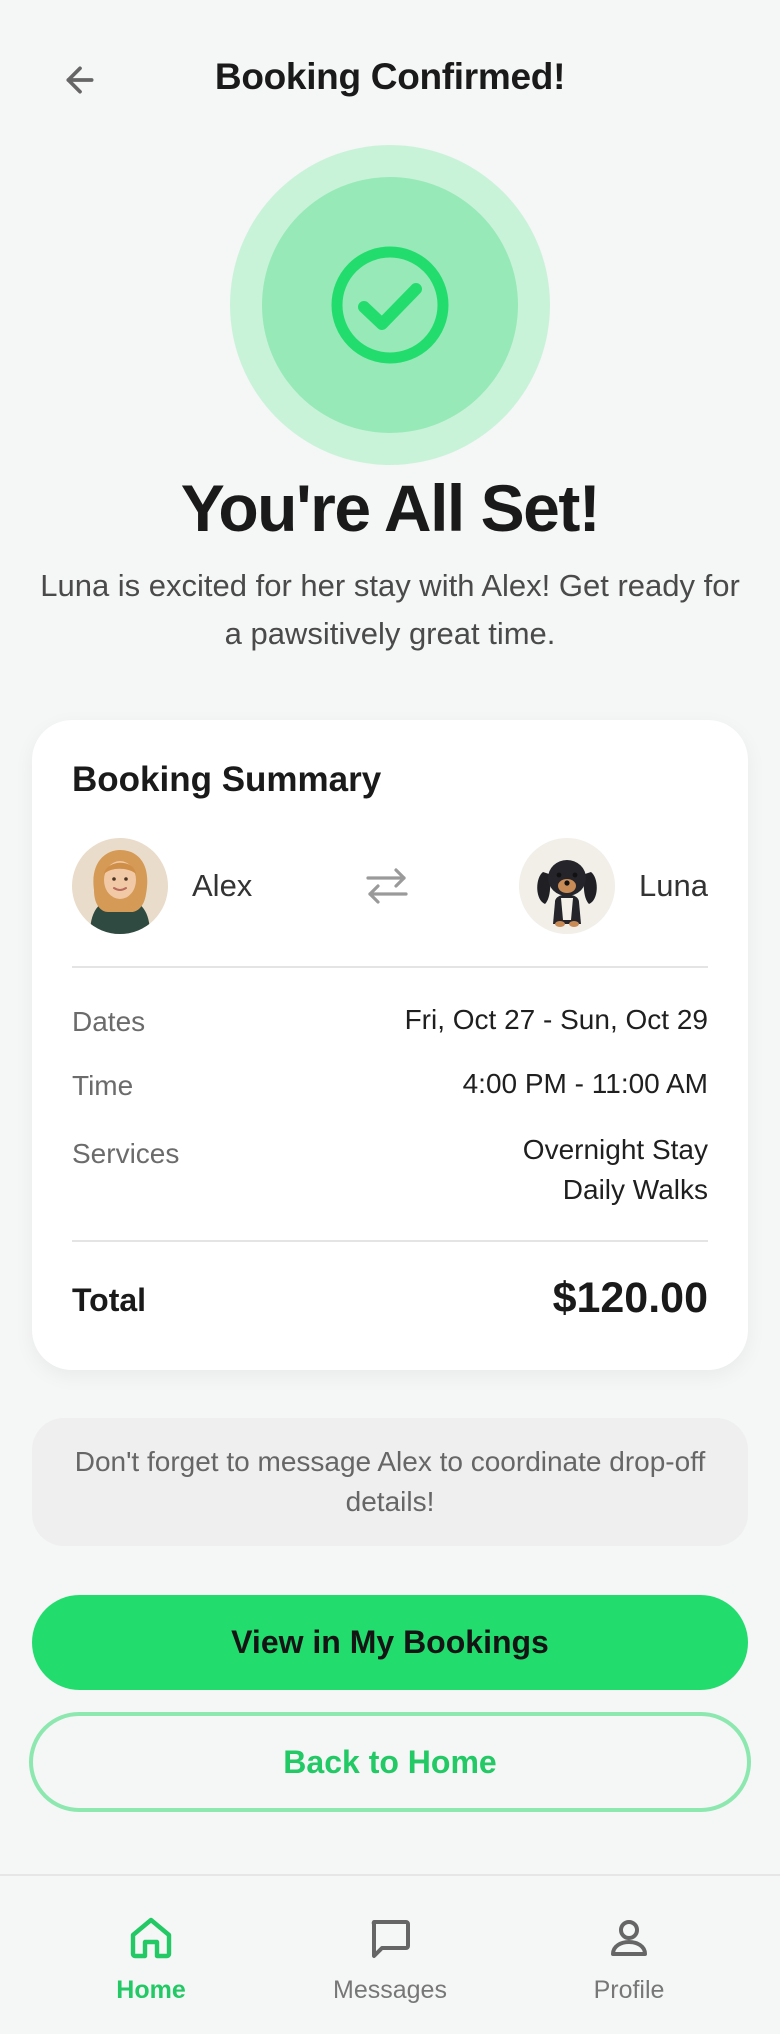  I want to click on time-label: Time, so click(103, 1085).